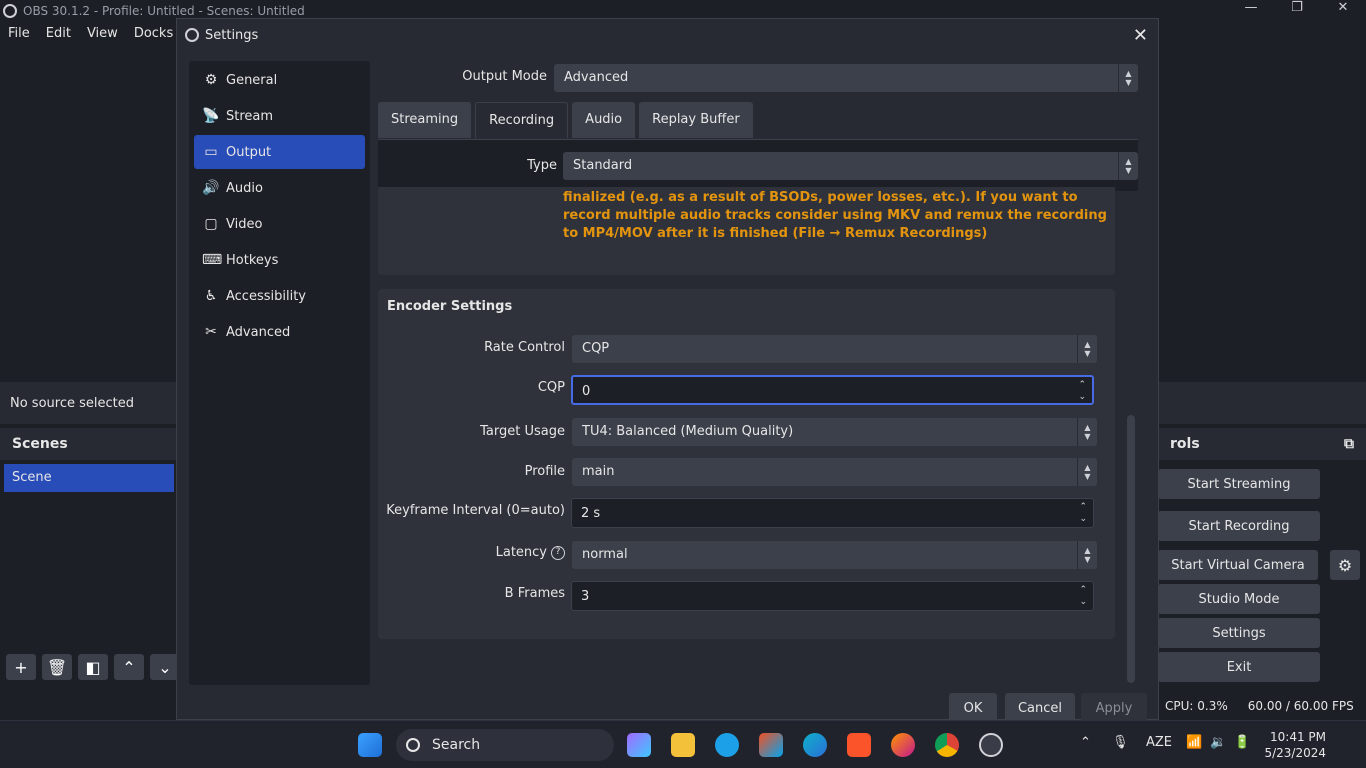  Describe the element at coordinates (129, 667) in the screenshot. I see `move-up-icon: ⌃` at that location.